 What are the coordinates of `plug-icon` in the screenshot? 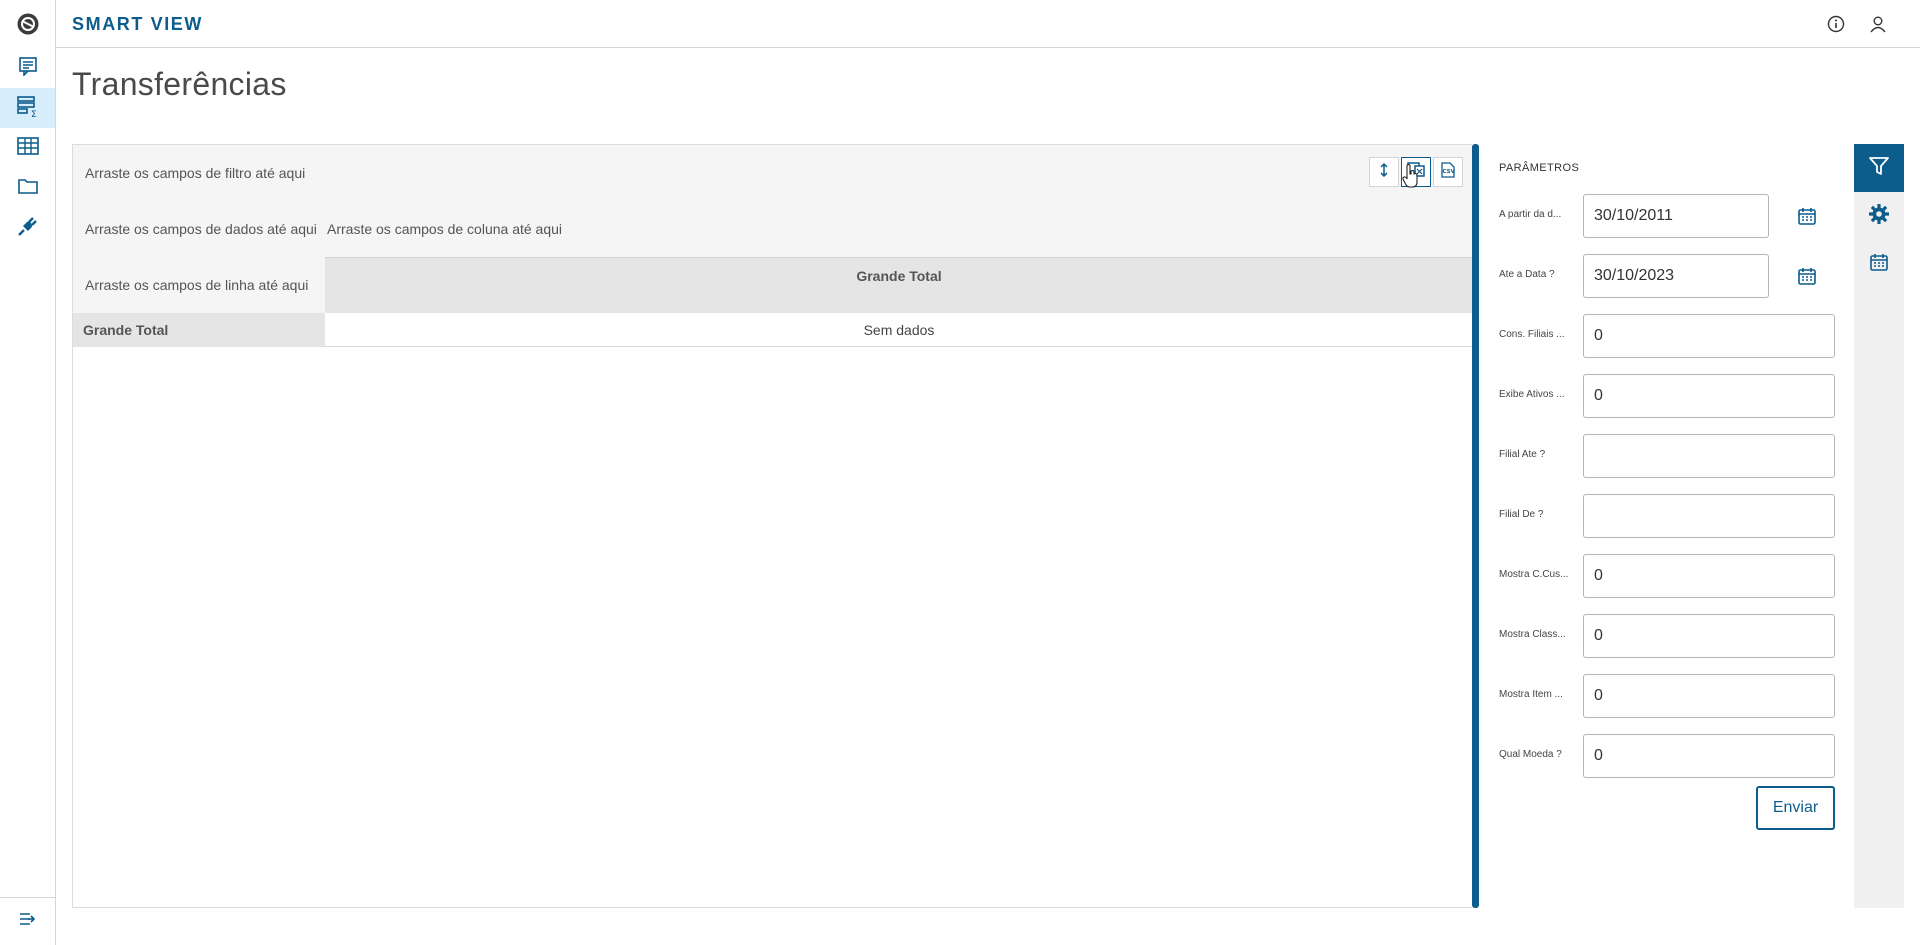 It's located at (28, 228).